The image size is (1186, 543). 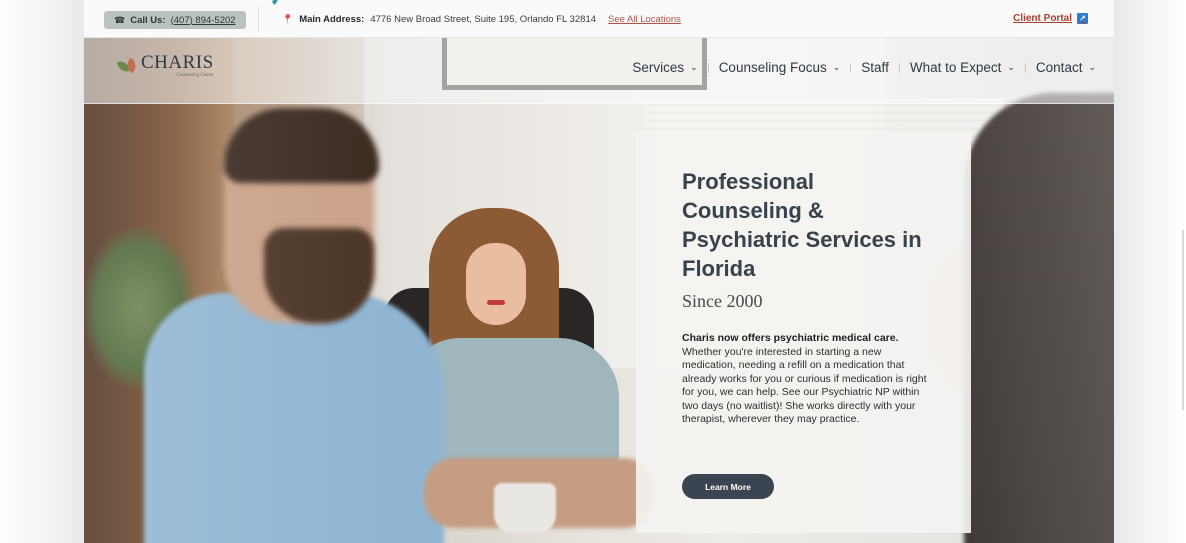 I want to click on client-portal-link: Client Portal ↗, so click(x=1050, y=18).